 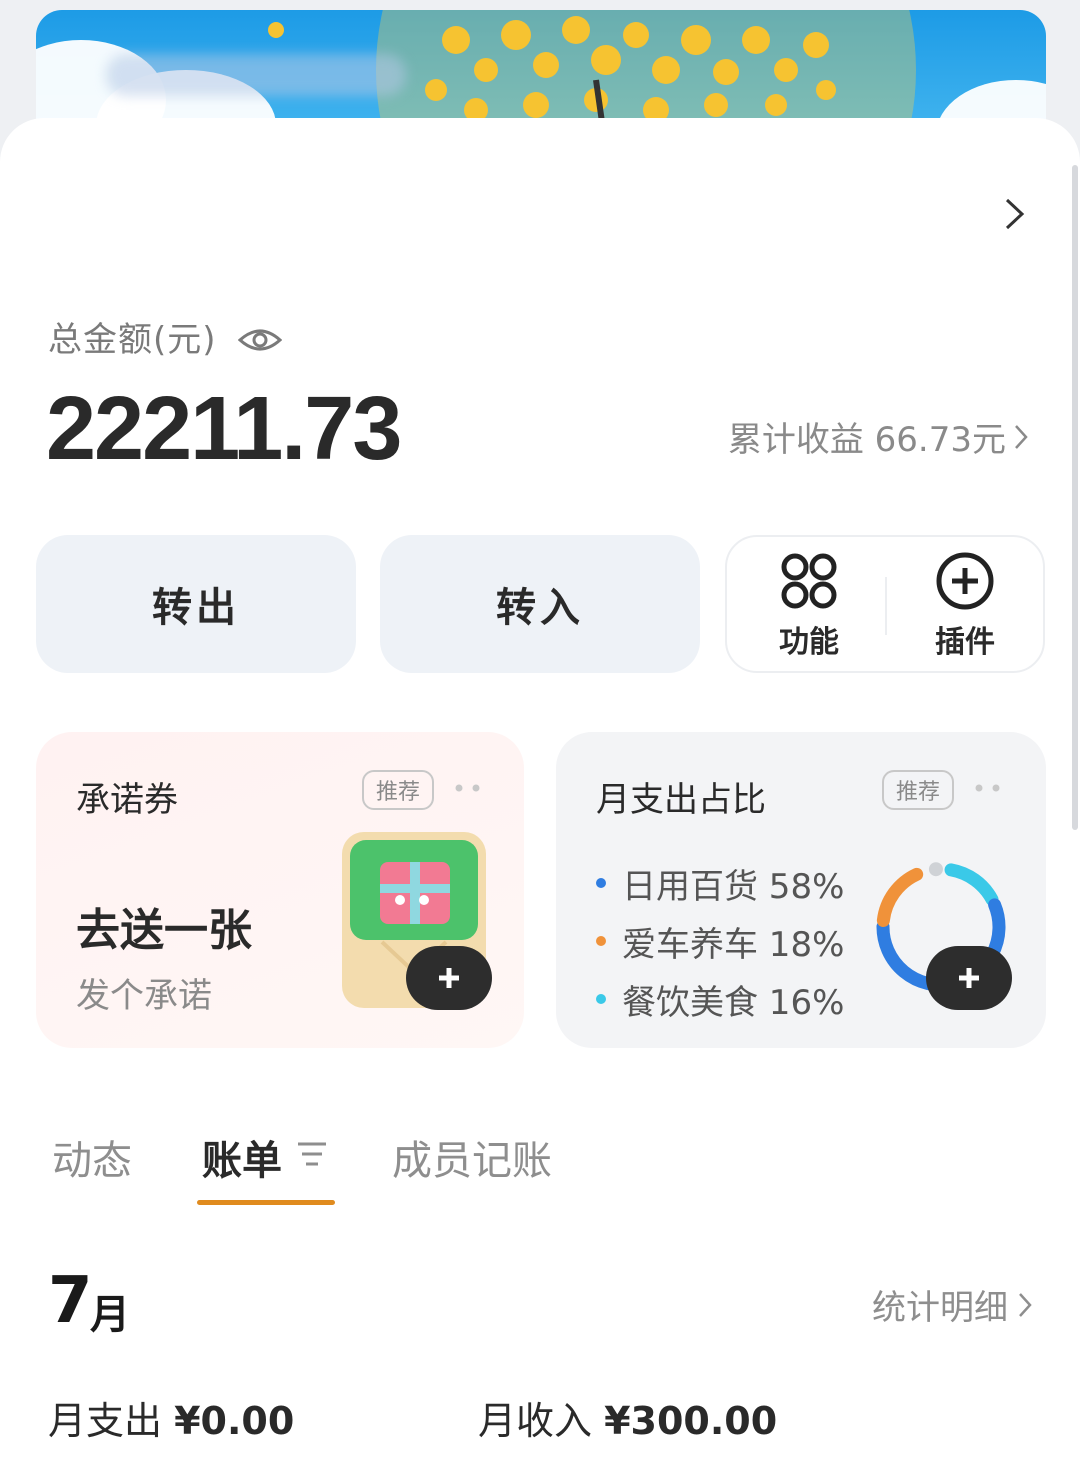 I want to click on add-spending-button, so click(x=969, y=978).